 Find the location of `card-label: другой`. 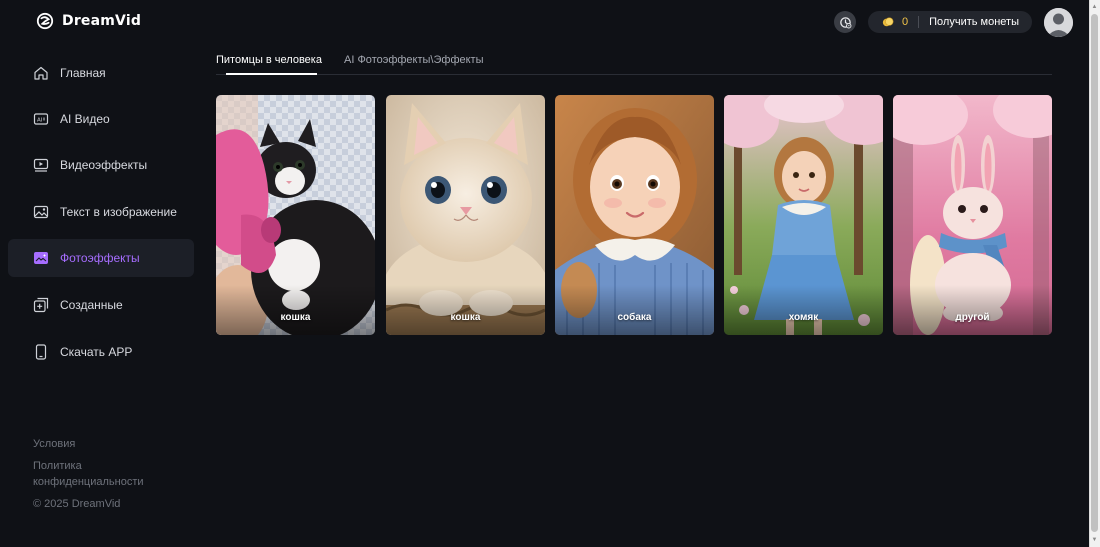

card-label: другой is located at coordinates (972, 317).